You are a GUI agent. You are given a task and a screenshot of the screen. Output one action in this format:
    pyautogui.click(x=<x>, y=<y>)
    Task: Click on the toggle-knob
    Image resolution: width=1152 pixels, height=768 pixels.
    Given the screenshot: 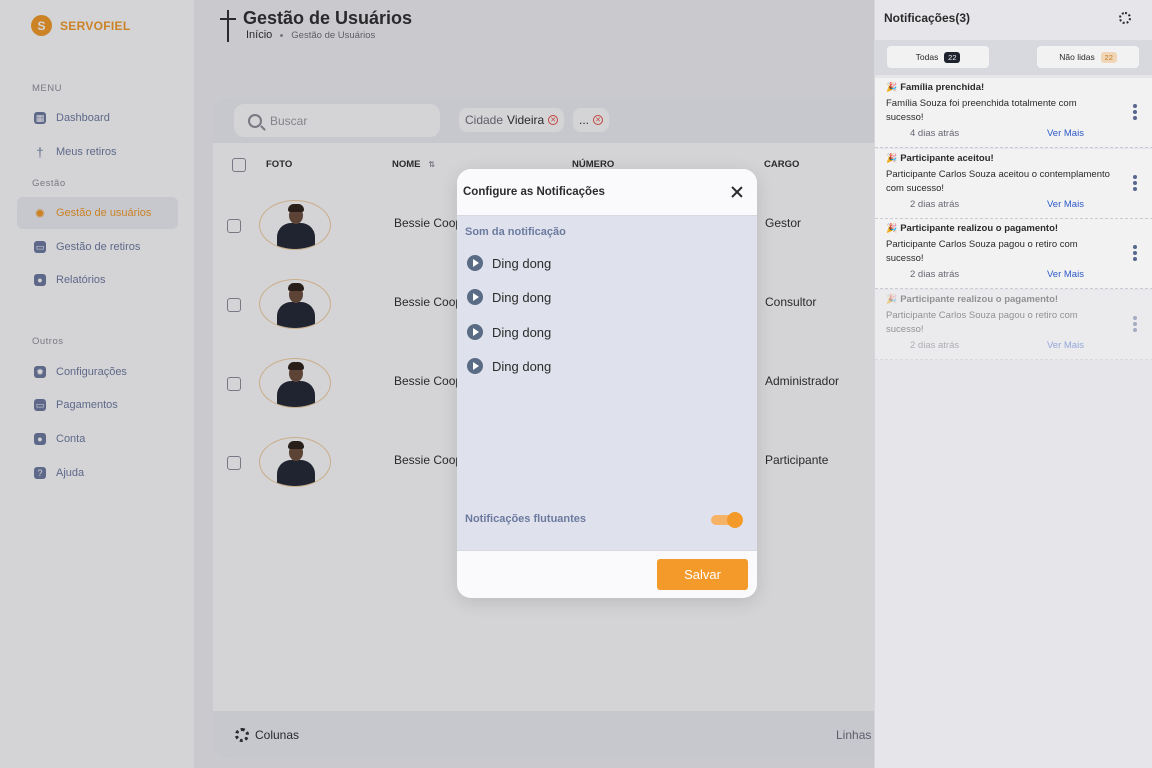 What is the action you would take?
    pyautogui.click(x=735, y=520)
    